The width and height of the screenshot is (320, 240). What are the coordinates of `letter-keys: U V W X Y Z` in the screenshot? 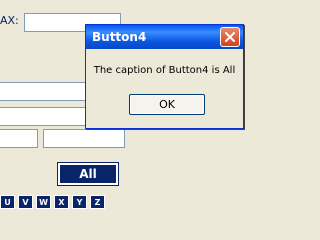 It's located at (52, 202).